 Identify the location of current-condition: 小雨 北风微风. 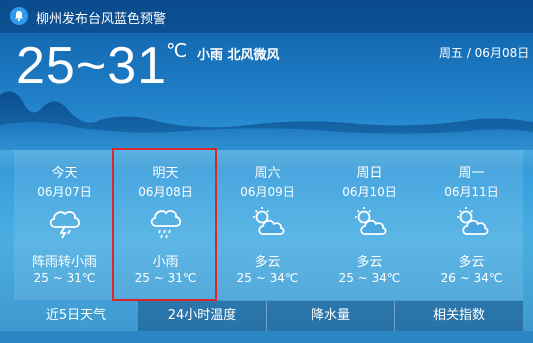
(238, 55).